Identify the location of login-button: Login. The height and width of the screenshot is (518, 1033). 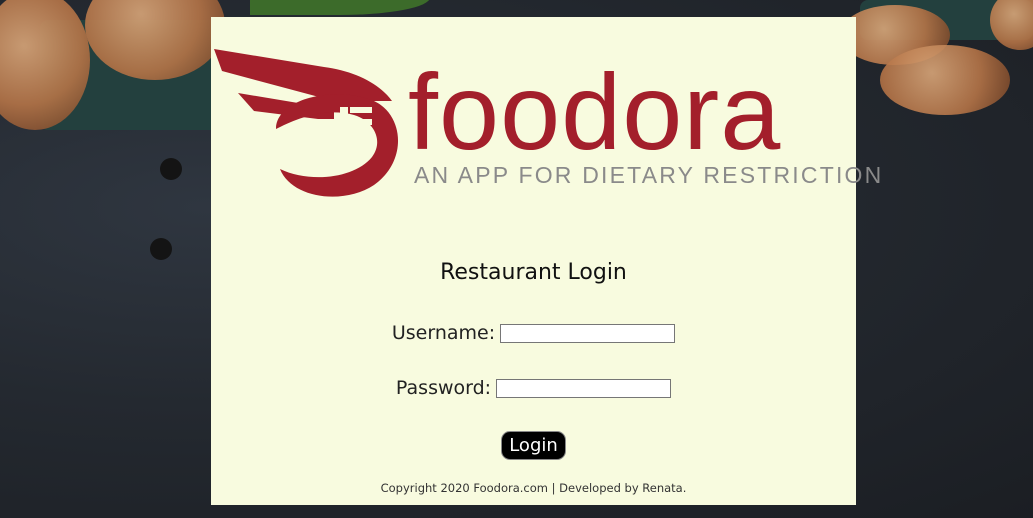
(533, 445).